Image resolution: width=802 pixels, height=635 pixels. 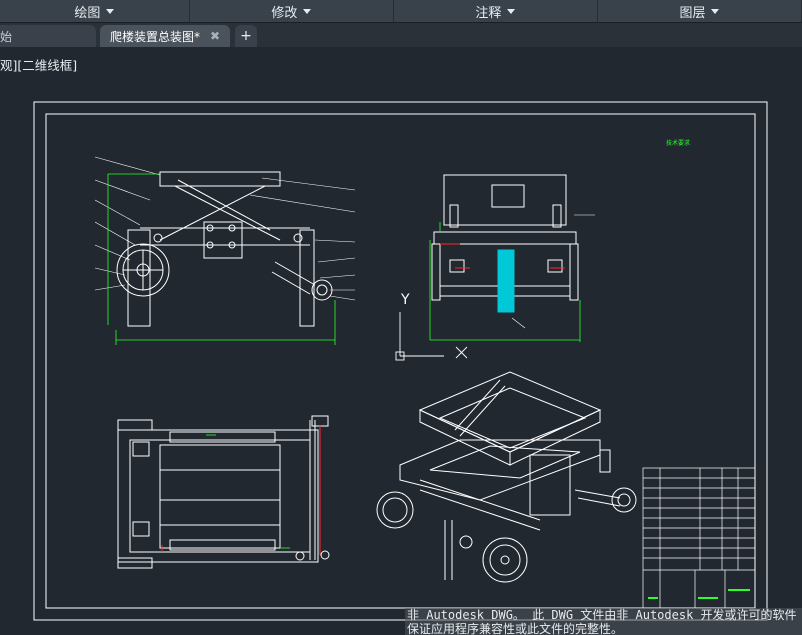 I want to click on menu-annotate: 注释, so click(x=496, y=11).